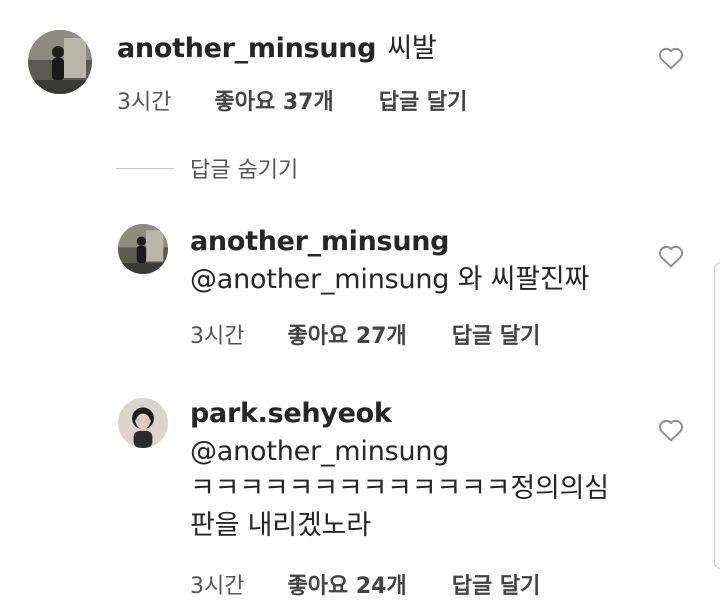 This screenshot has width=720, height=614. What do you see at coordinates (145, 168) in the screenshot?
I see `divider` at bounding box center [145, 168].